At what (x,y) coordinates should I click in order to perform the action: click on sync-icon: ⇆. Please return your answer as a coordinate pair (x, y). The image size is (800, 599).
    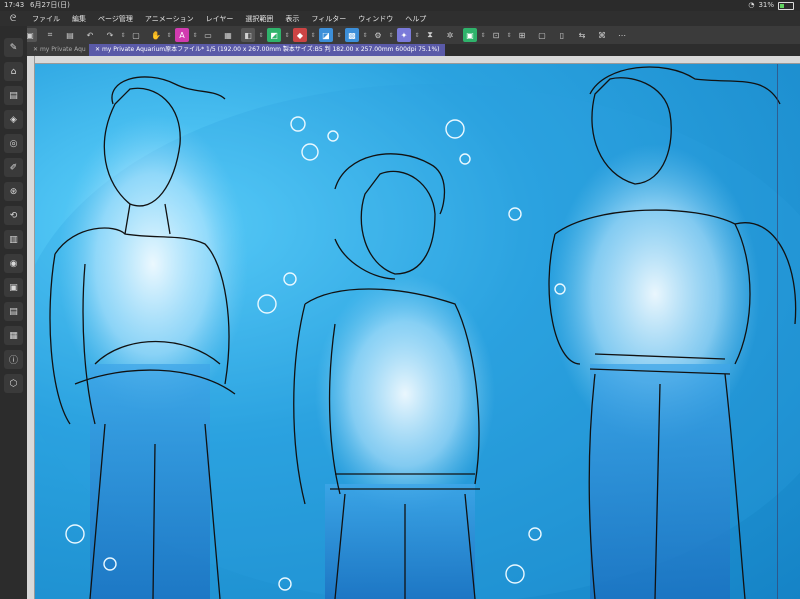
    Looking at the image, I should click on (582, 35).